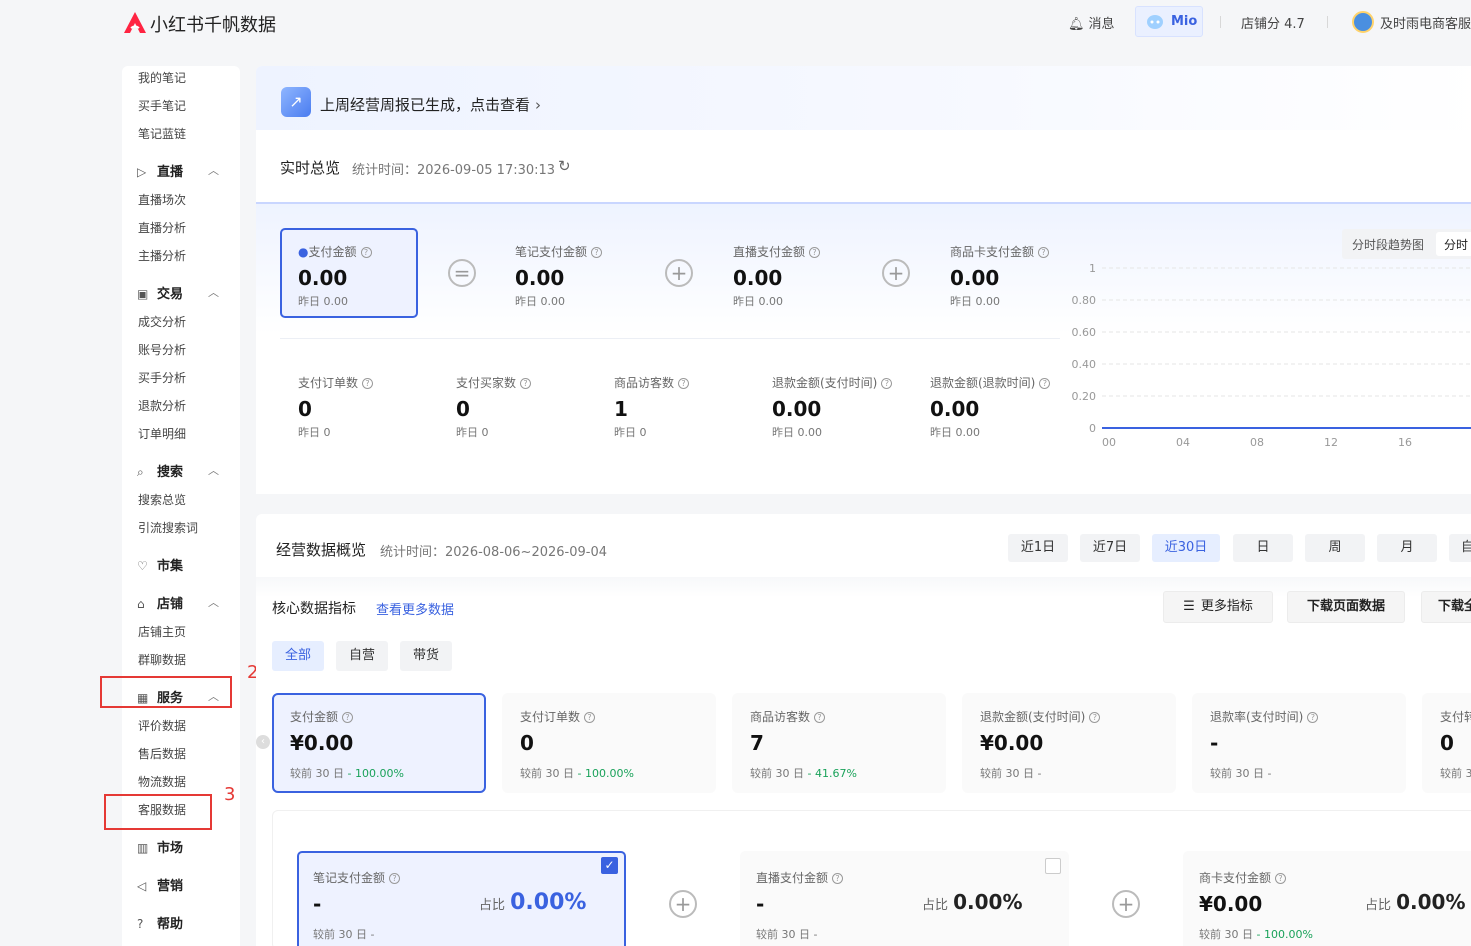  What do you see at coordinates (1038, 548) in the screenshot?
I see `range-1d-button: 近1日` at bounding box center [1038, 548].